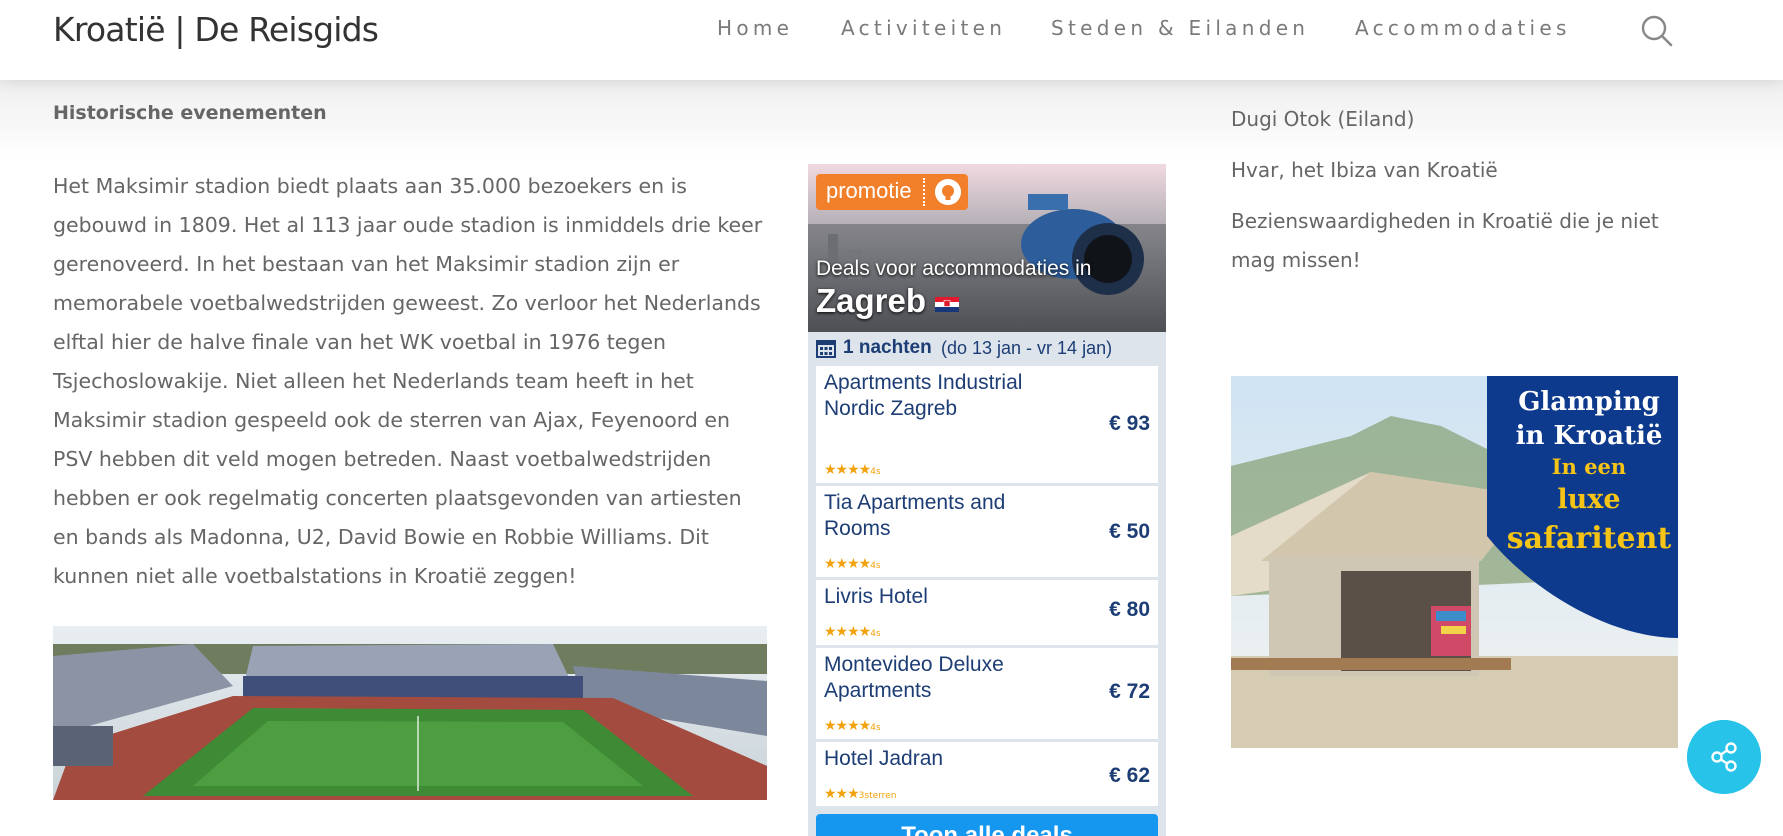 This screenshot has height=836, width=1783. What do you see at coordinates (871, 300) in the screenshot?
I see `hero-city: Zagreb` at bounding box center [871, 300].